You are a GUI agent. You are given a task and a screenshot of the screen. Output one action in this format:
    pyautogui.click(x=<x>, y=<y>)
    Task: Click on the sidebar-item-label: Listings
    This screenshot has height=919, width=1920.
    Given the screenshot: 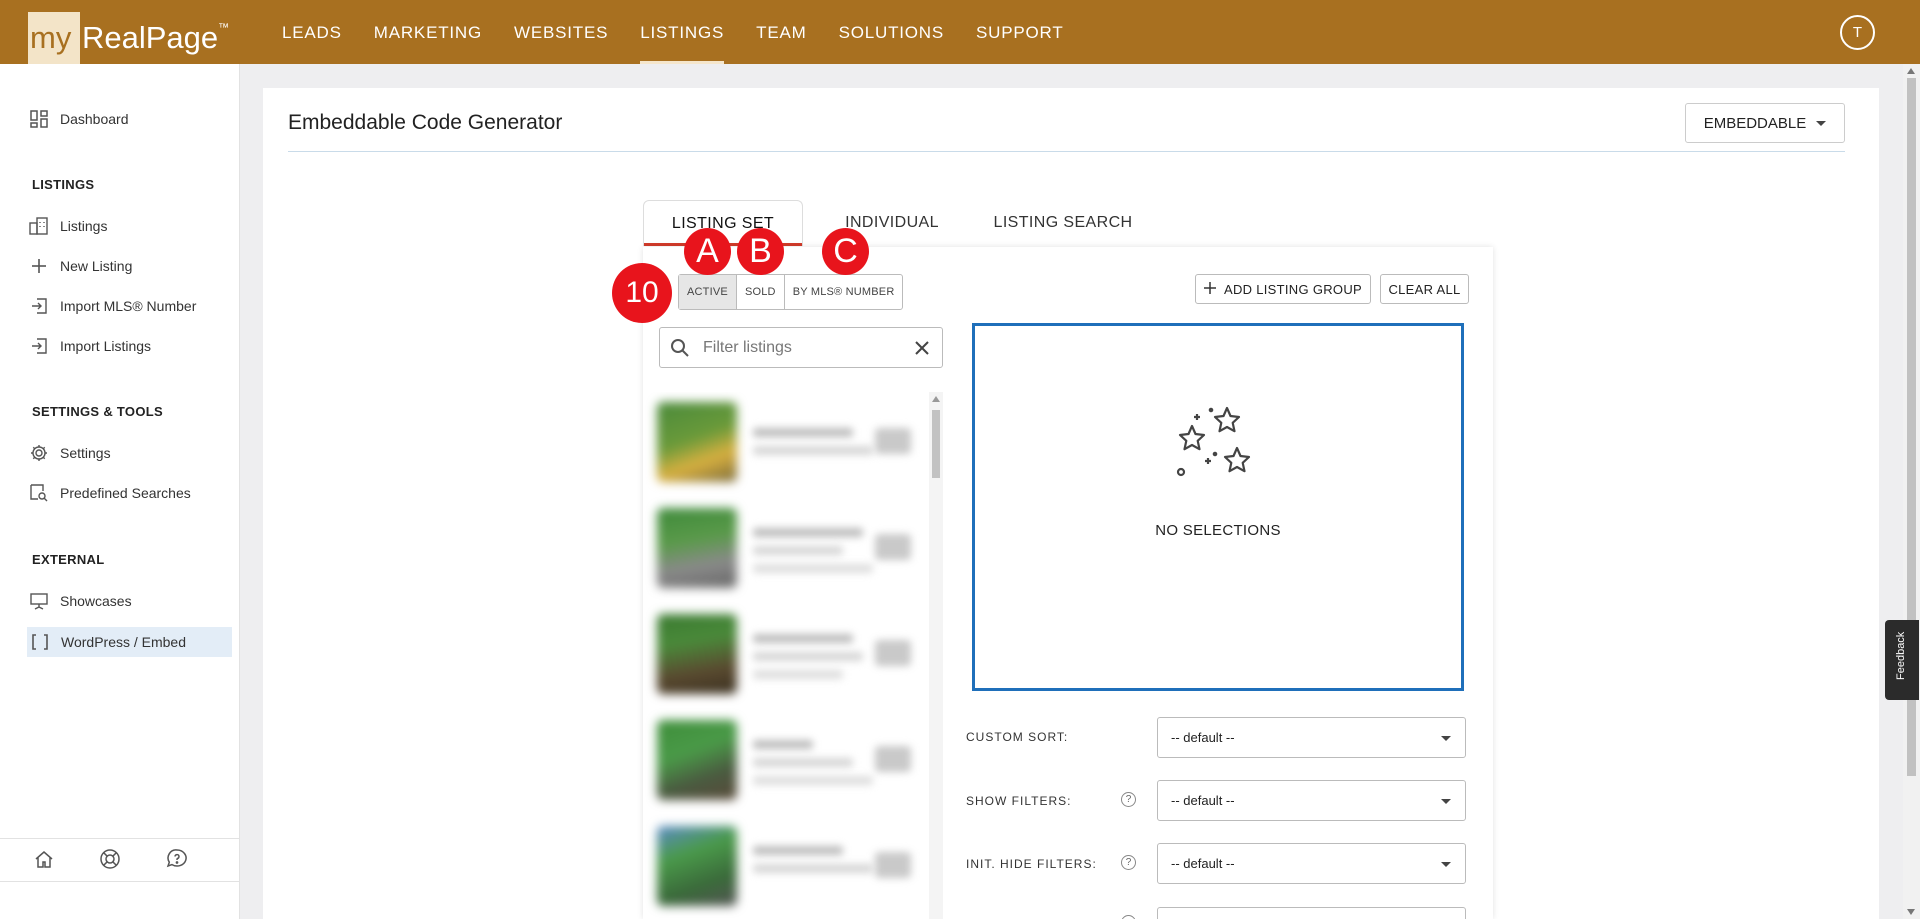 What is the action you would take?
    pyautogui.click(x=84, y=226)
    